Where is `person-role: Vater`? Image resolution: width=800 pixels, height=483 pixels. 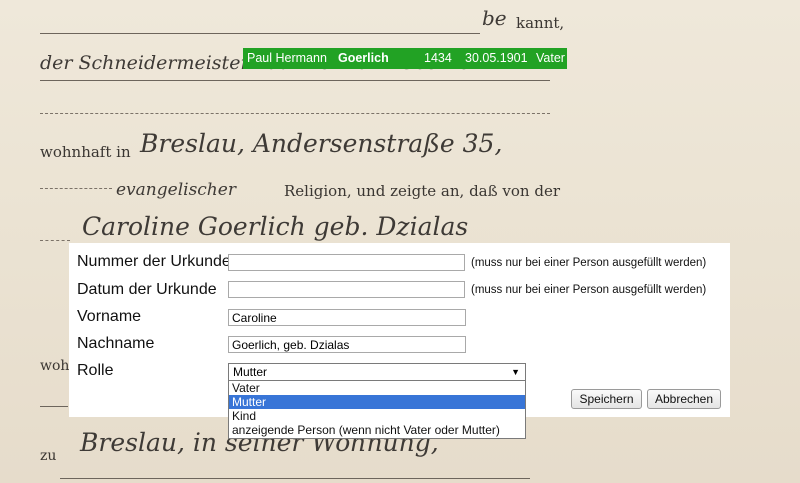 person-role: Vater is located at coordinates (550, 58).